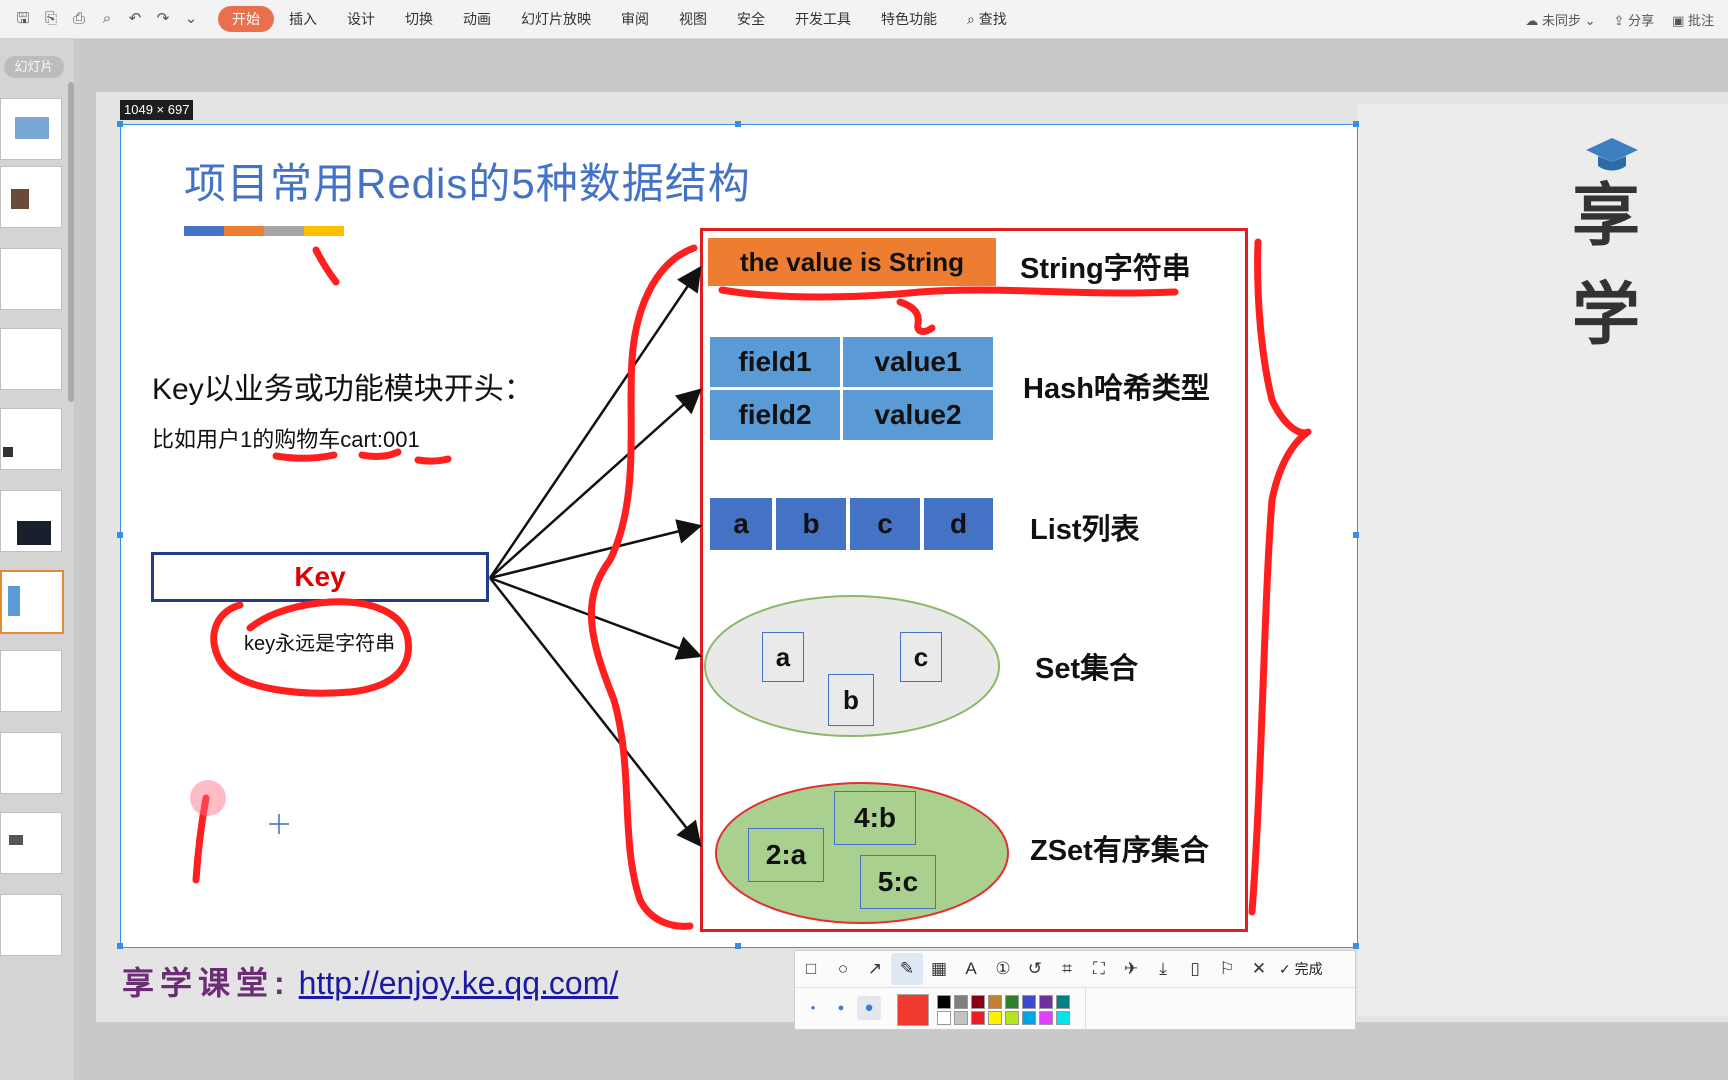 This screenshot has height=1080, width=1728. I want to click on ink-stroke, so click(326, 266).